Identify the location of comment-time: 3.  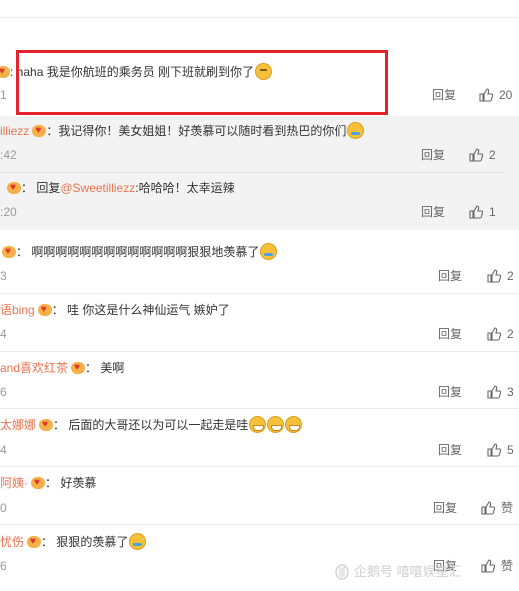
(3, 276).